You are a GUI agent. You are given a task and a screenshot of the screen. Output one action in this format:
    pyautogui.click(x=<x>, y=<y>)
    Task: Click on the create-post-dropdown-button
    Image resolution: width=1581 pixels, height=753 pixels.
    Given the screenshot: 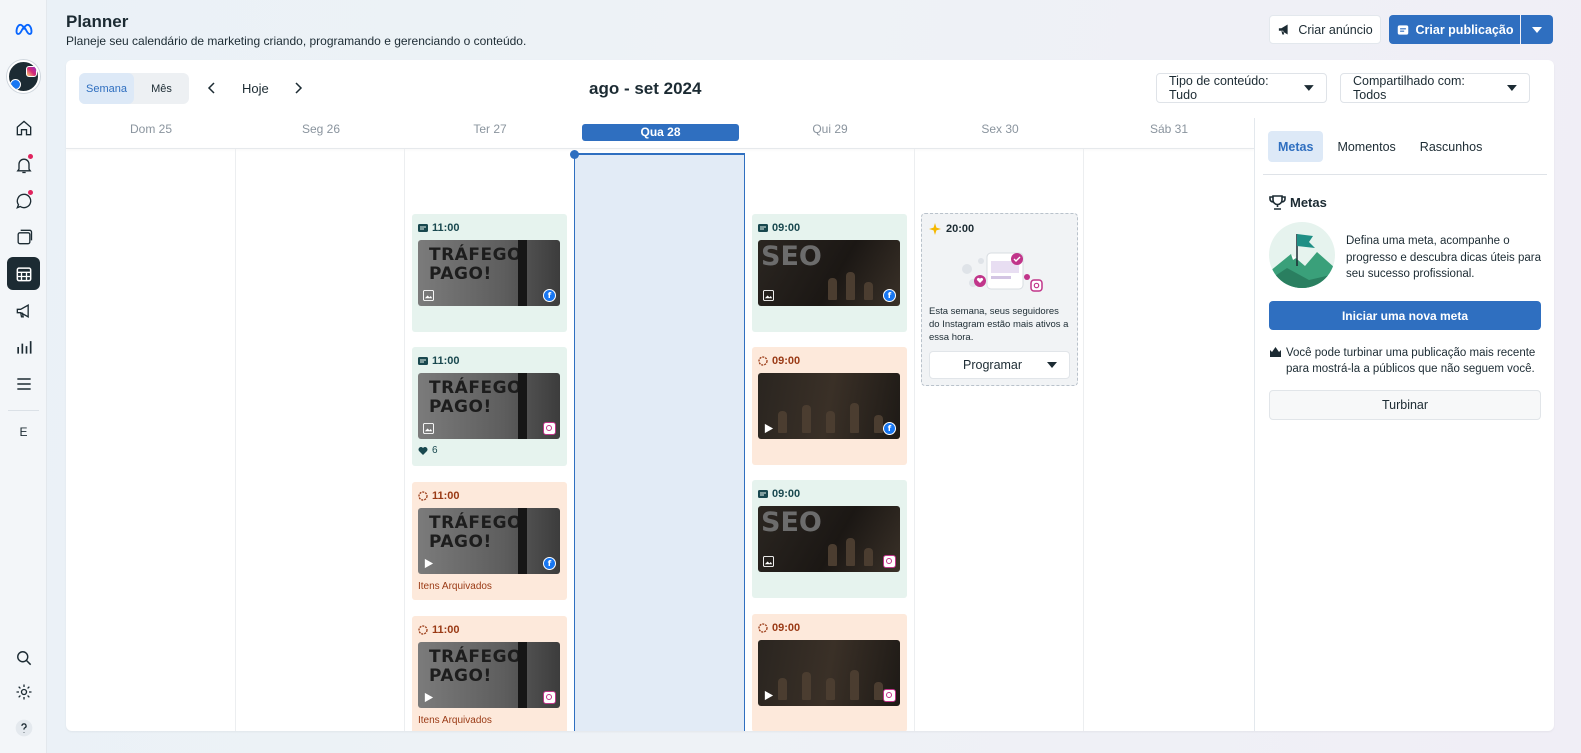 What is the action you would take?
    pyautogui.click(x=1537, y=29)
    